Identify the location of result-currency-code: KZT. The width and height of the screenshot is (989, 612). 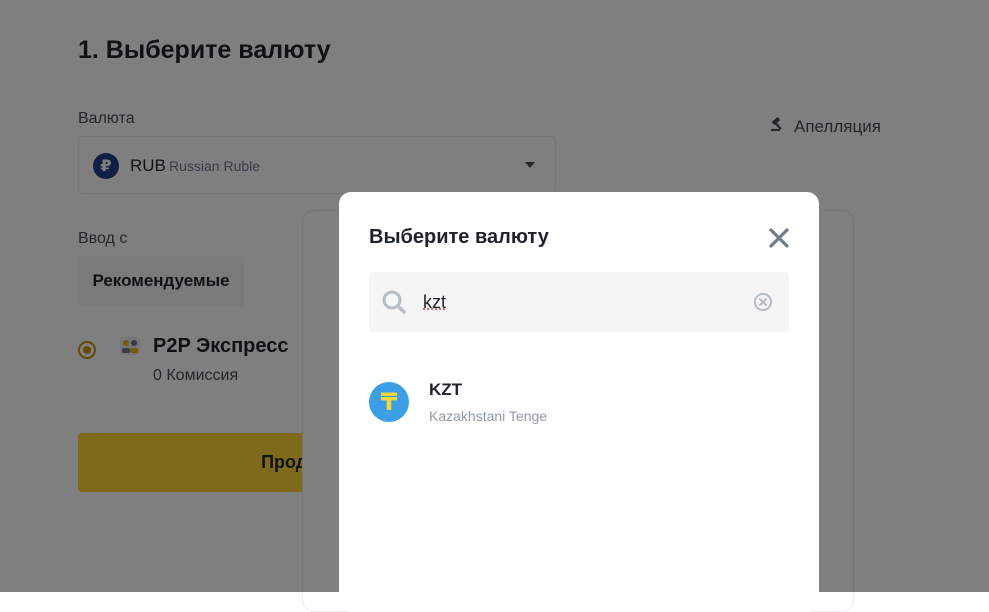
(446, 389).